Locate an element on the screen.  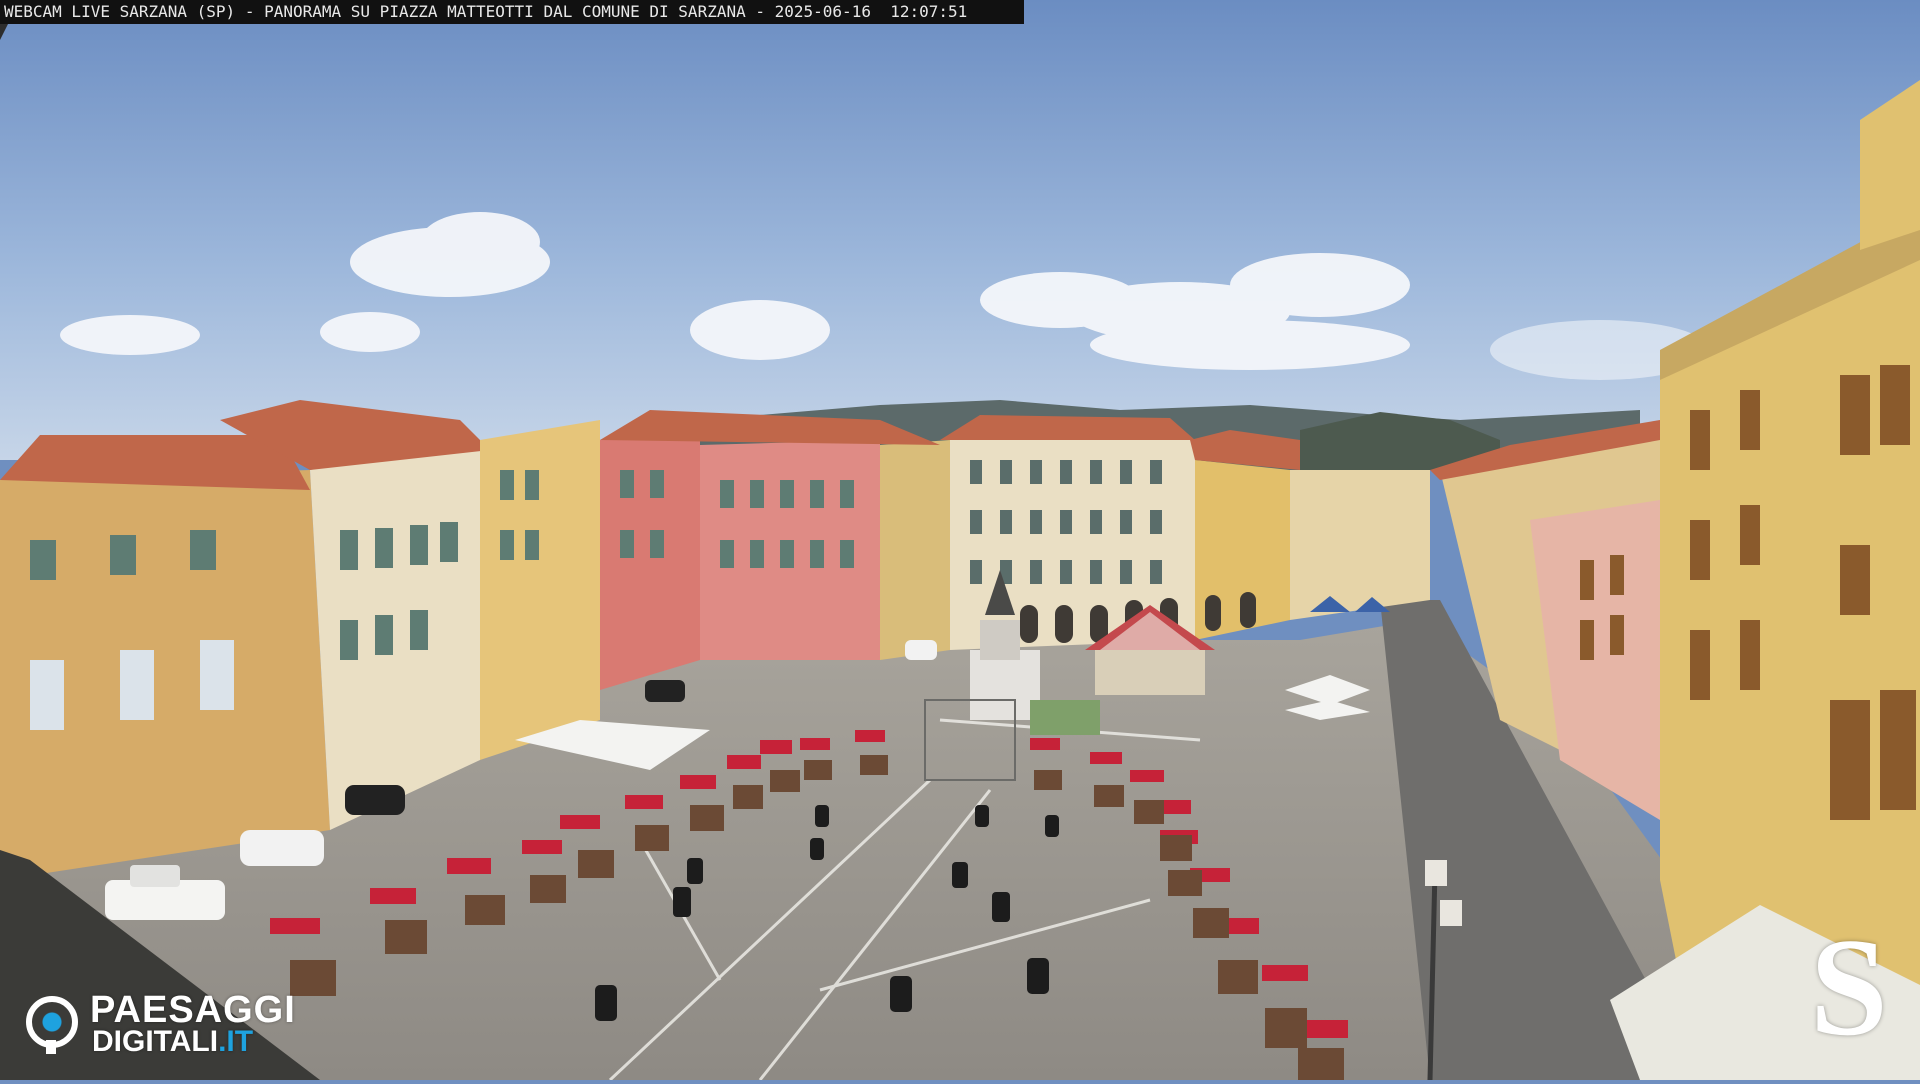
logo-word-paesaggi: PAESAGGI is located at coordinates (193, 1010).